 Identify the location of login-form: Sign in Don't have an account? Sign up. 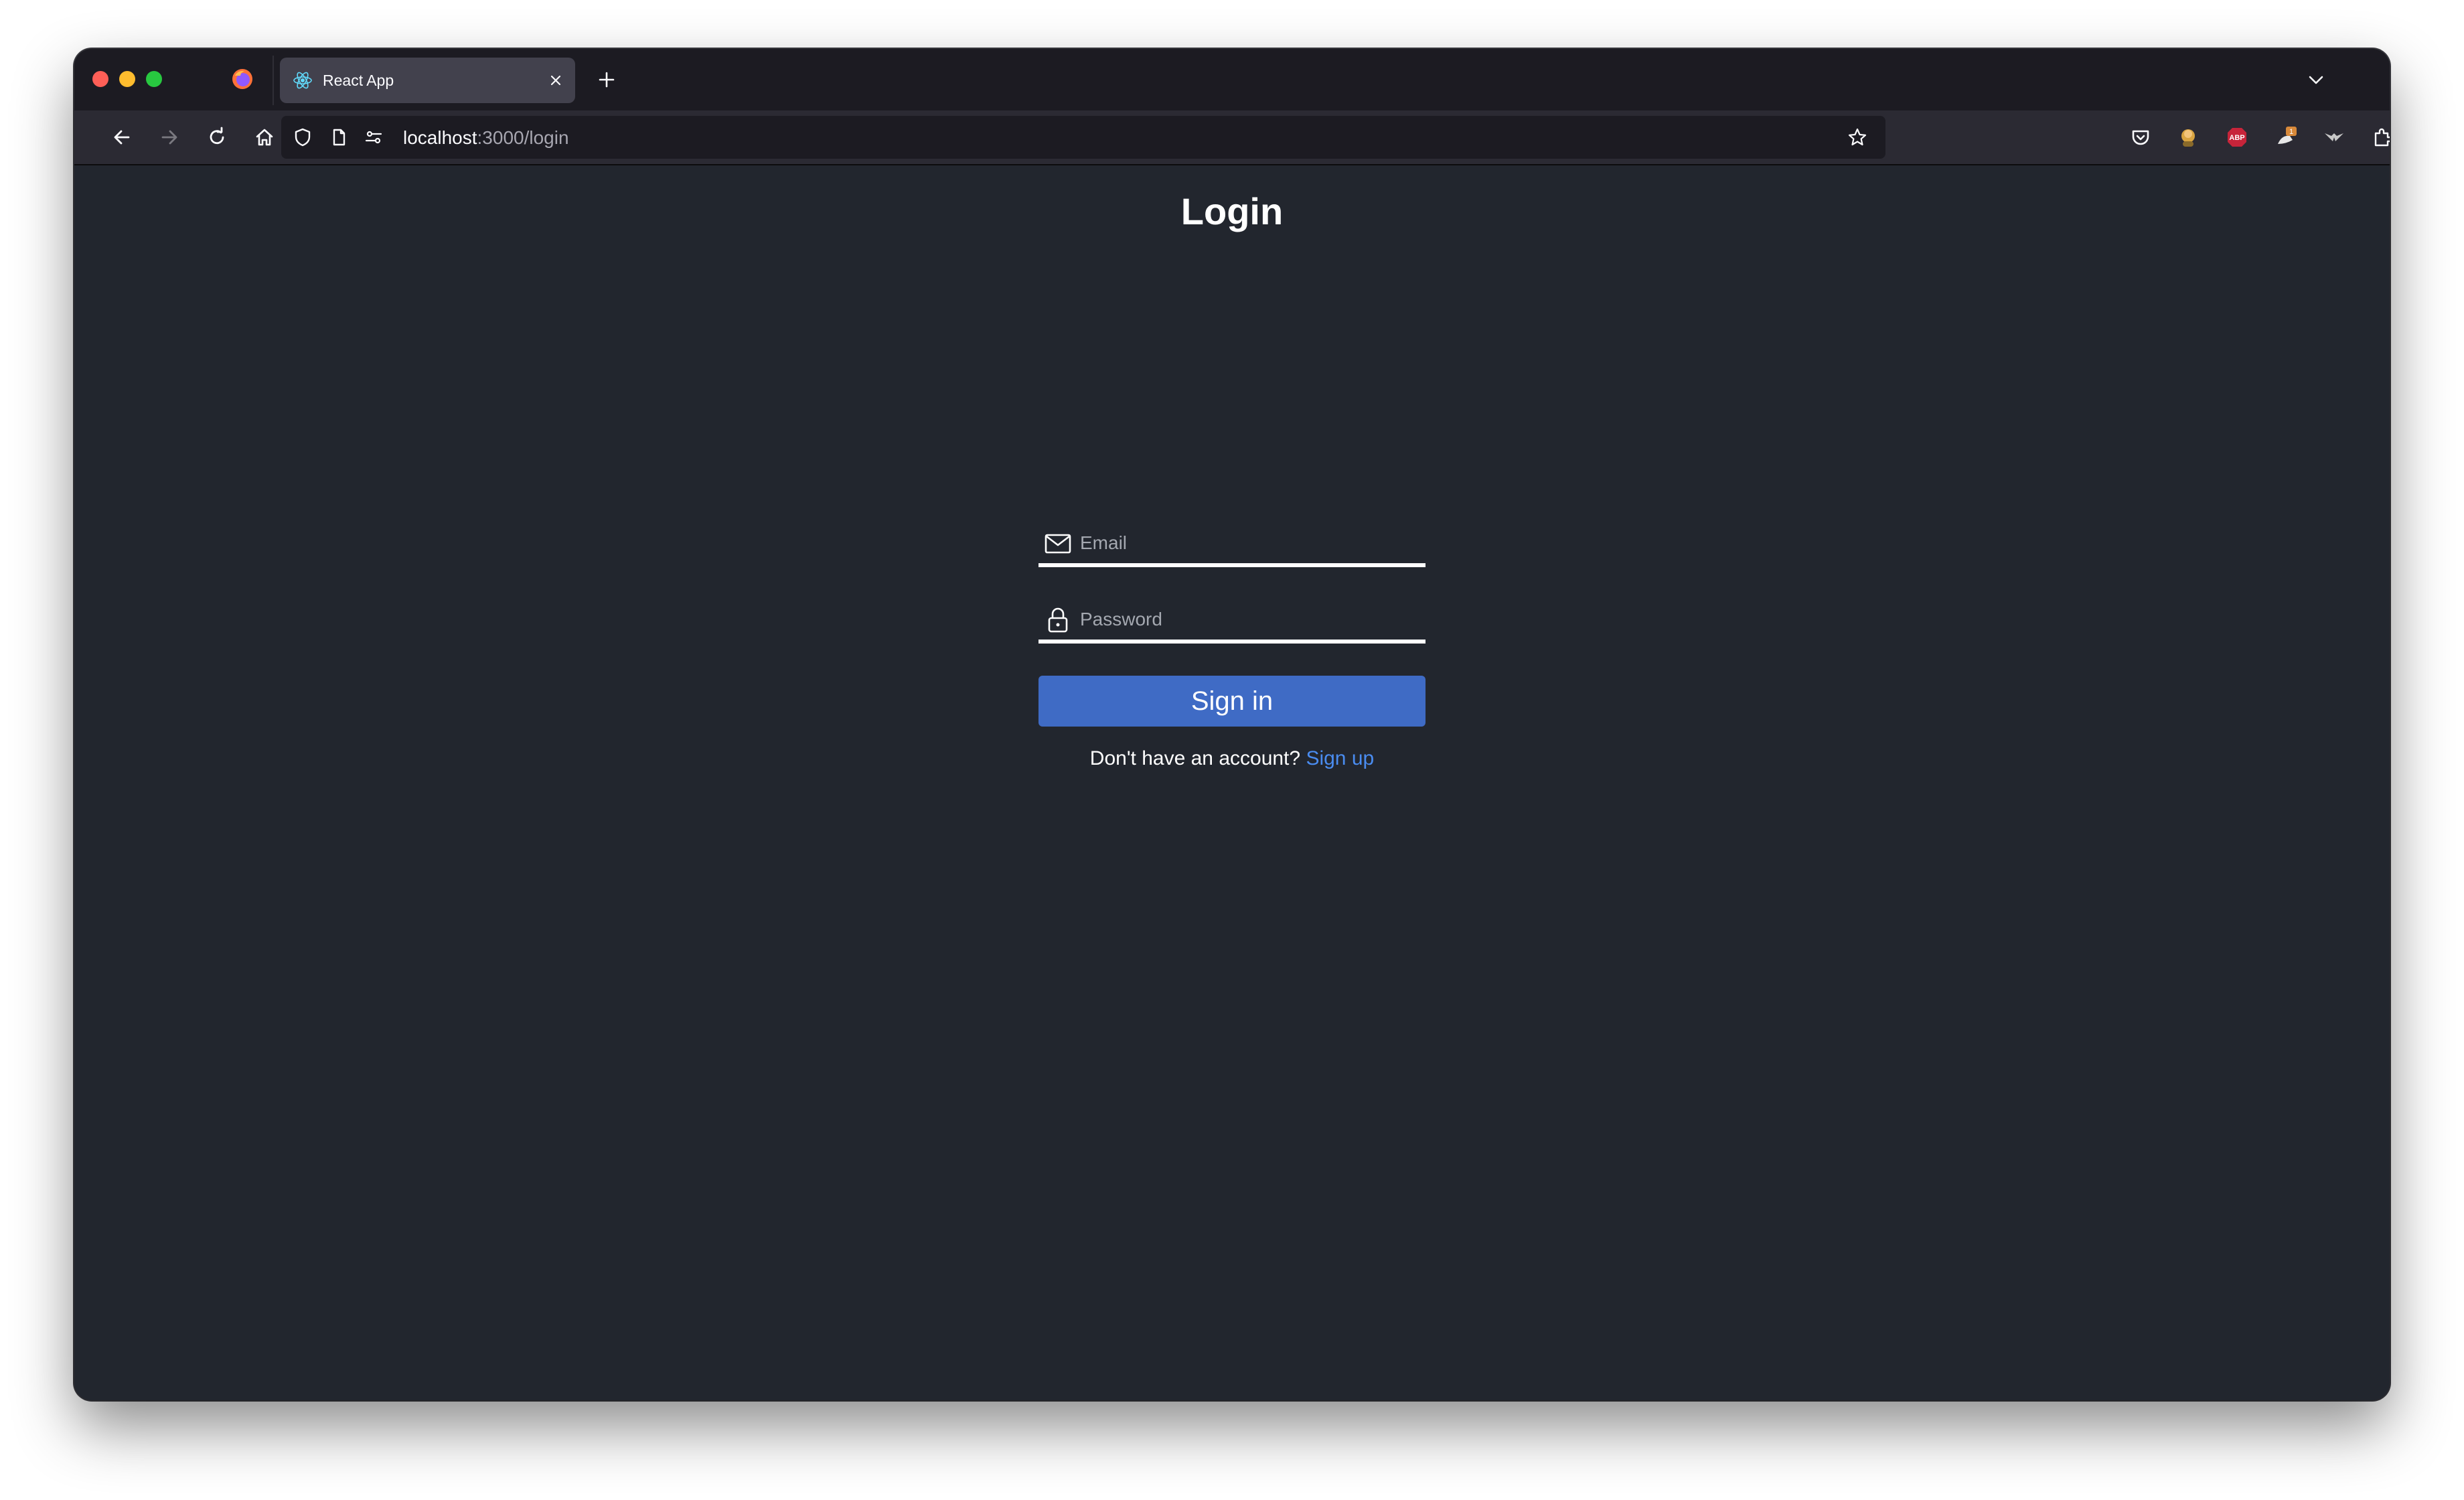
(1232, 647).